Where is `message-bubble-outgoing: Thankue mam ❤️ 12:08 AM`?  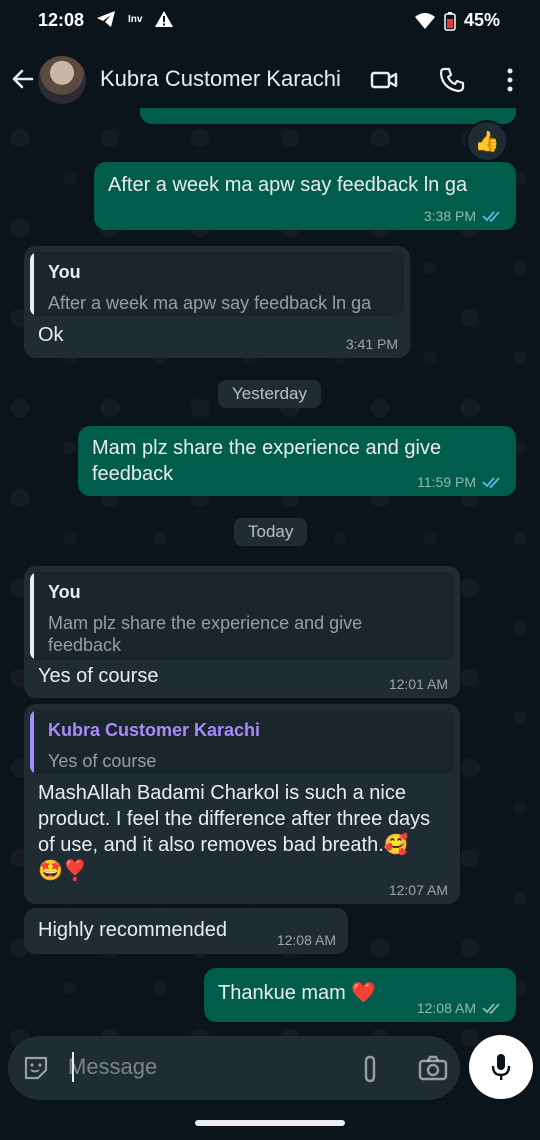
message-bubble-outgoing: Thankue mam ❤️ 12:08 AM is located at coordinates (360, 995).